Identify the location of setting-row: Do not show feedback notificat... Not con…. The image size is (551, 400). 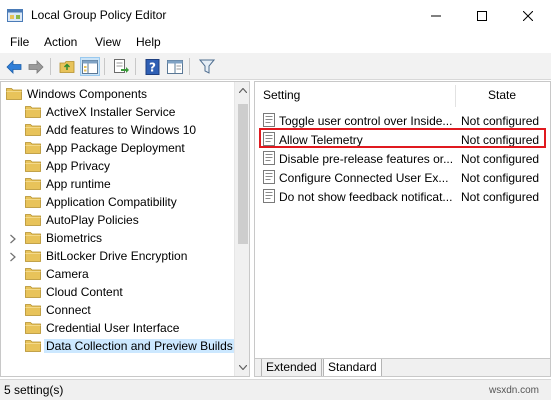
(402, 196).